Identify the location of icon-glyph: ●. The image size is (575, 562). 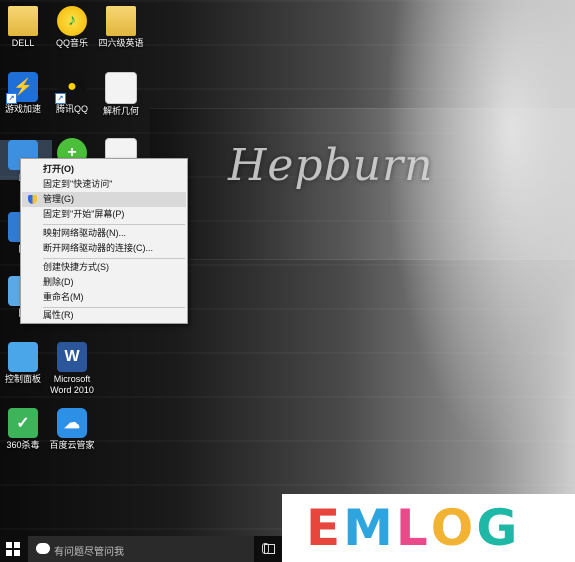
(72, 86).